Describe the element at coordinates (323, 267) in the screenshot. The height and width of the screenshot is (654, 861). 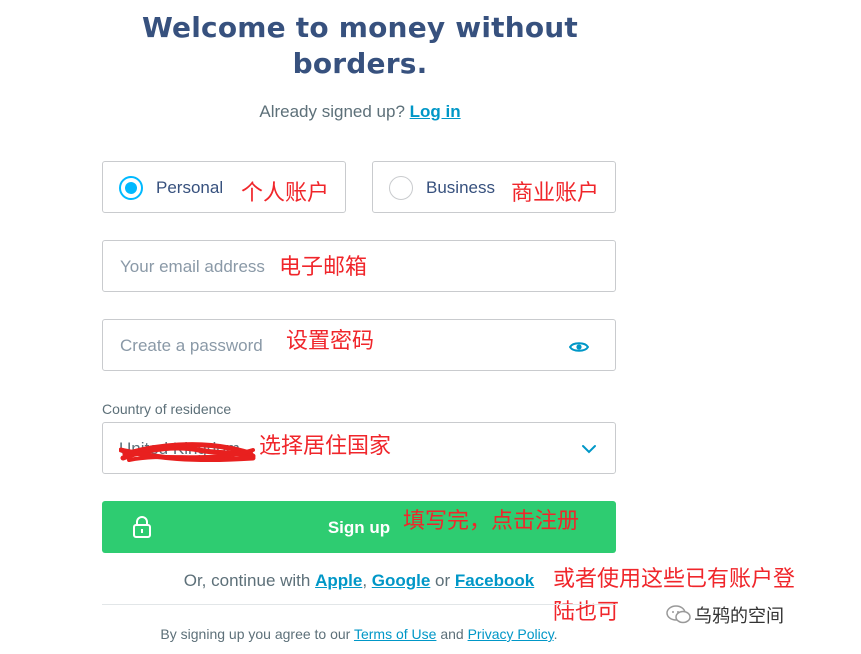
I see `annotation-email: 电子邮箱` at that location.